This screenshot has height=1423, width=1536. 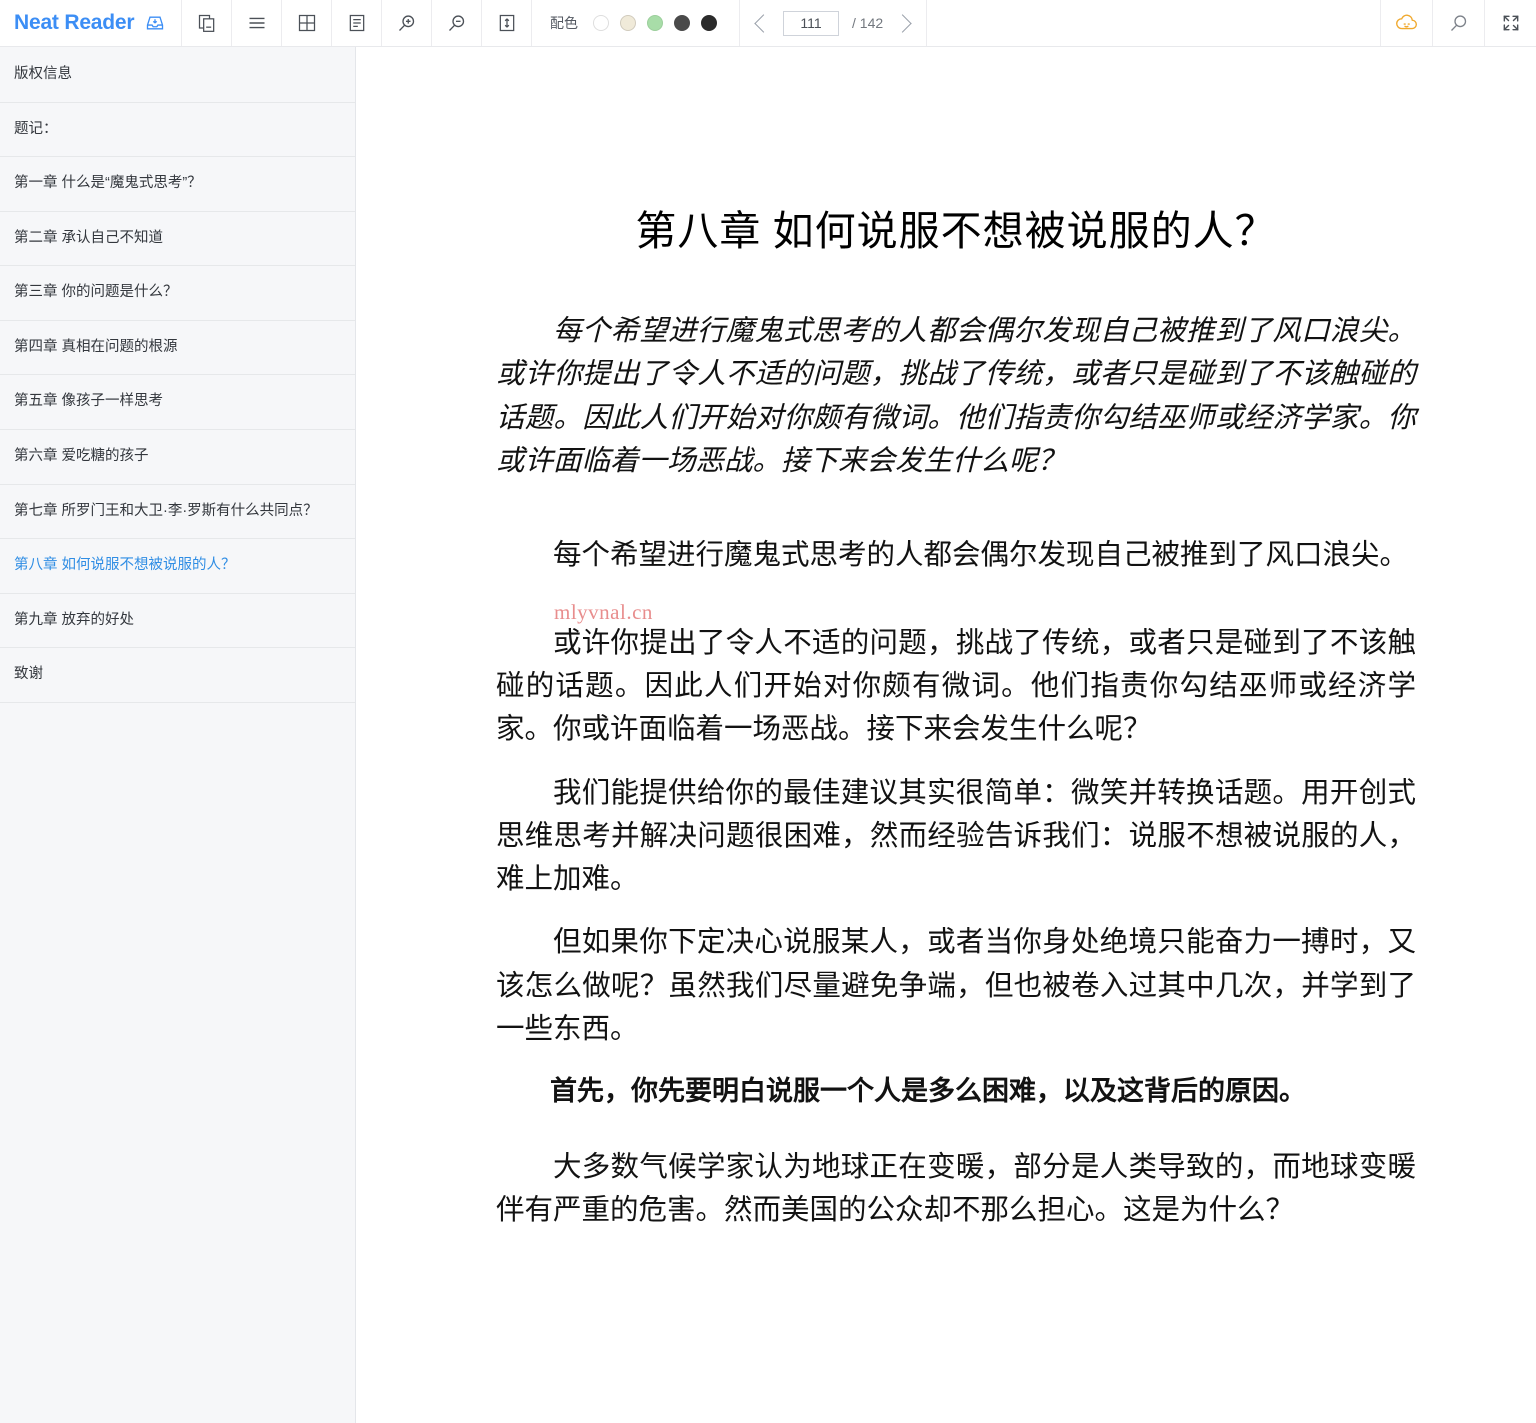 What do you see at coordinates (177, 566) in the screenshot?
I see `sidebar-item: 第八章 如何说服不想被说服的人？` at bounding box center [177, 566].